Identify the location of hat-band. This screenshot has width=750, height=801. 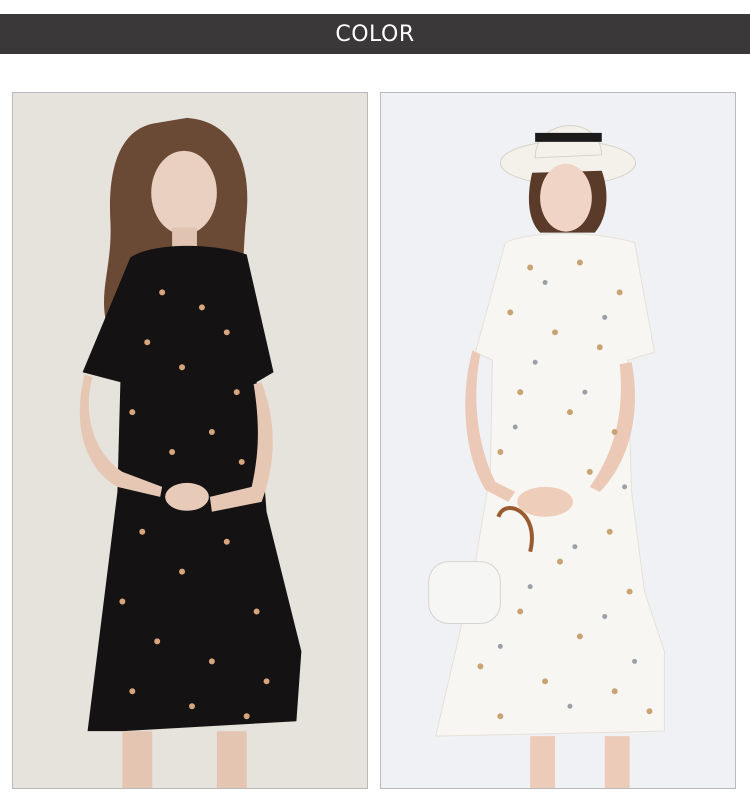
(568, 137).